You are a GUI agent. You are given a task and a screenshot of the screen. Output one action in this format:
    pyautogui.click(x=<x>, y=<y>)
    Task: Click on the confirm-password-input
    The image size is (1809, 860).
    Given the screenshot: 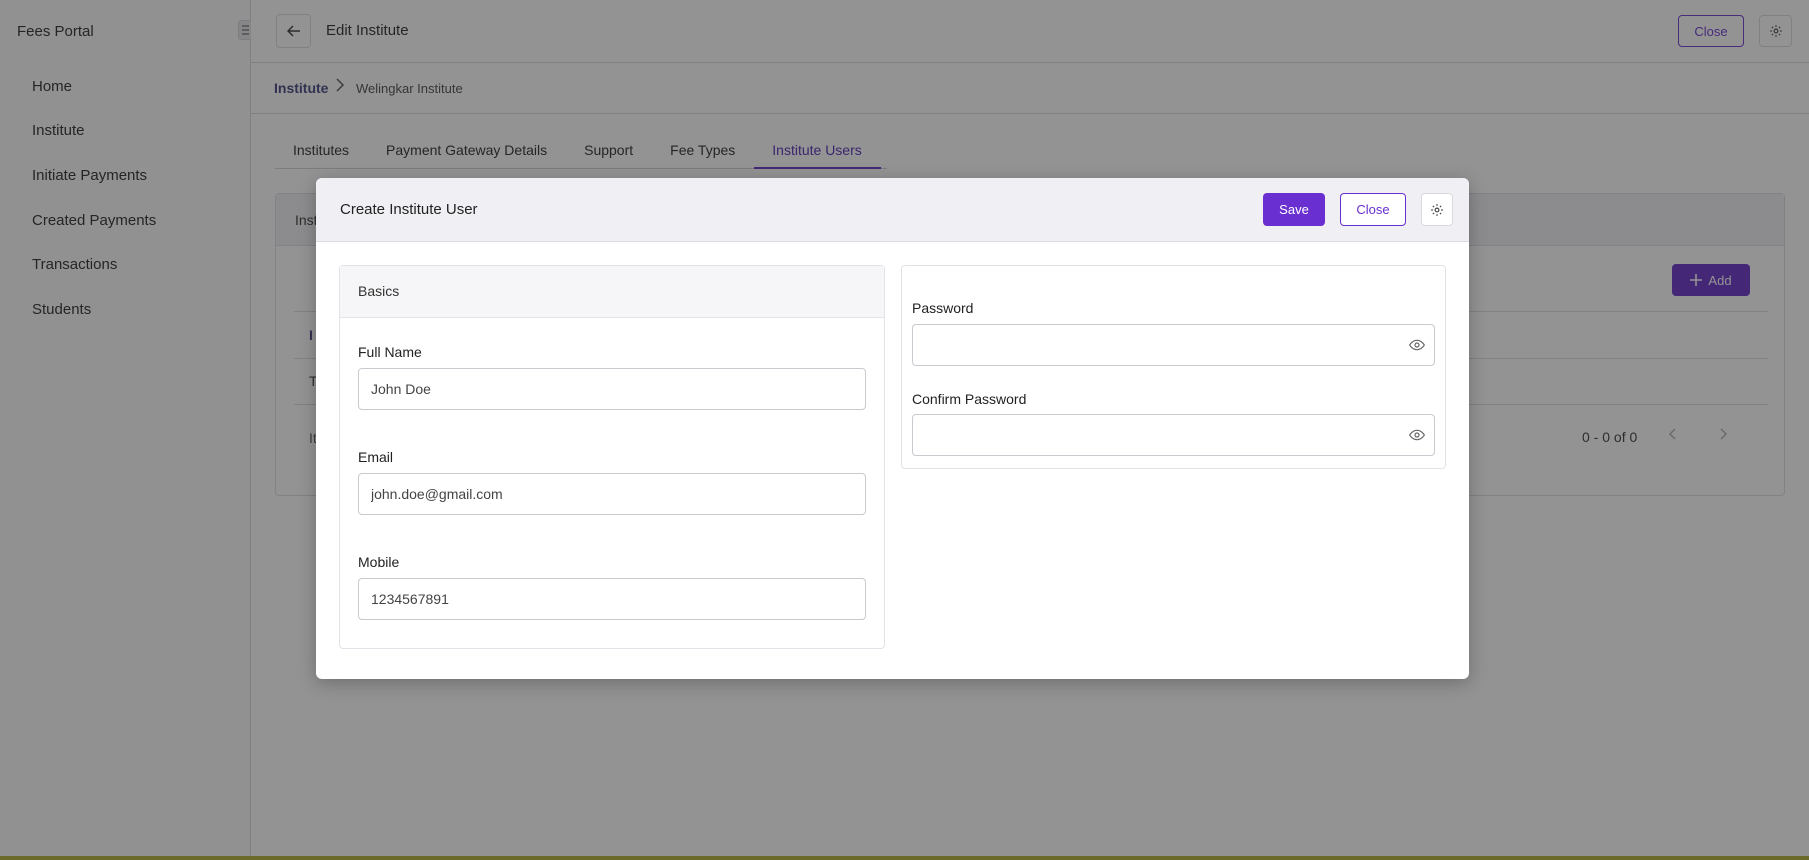 What is the action you would take?
    pyautogui.click(x=1173, y=435)
    